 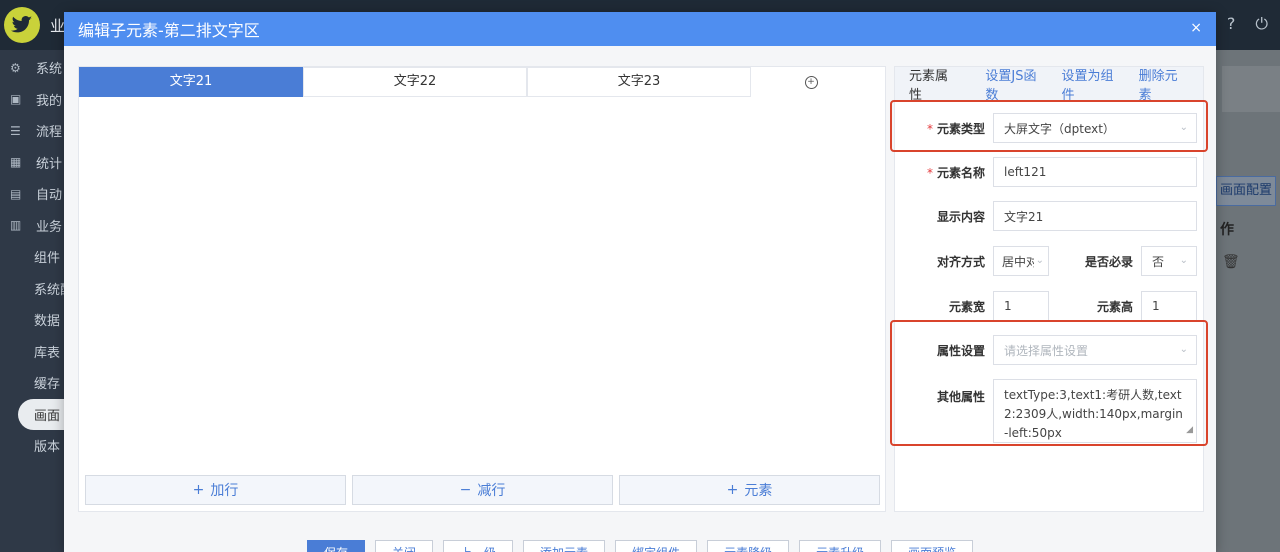 I want to click on add-row-button: + 加行, so click(x=215, y=490).